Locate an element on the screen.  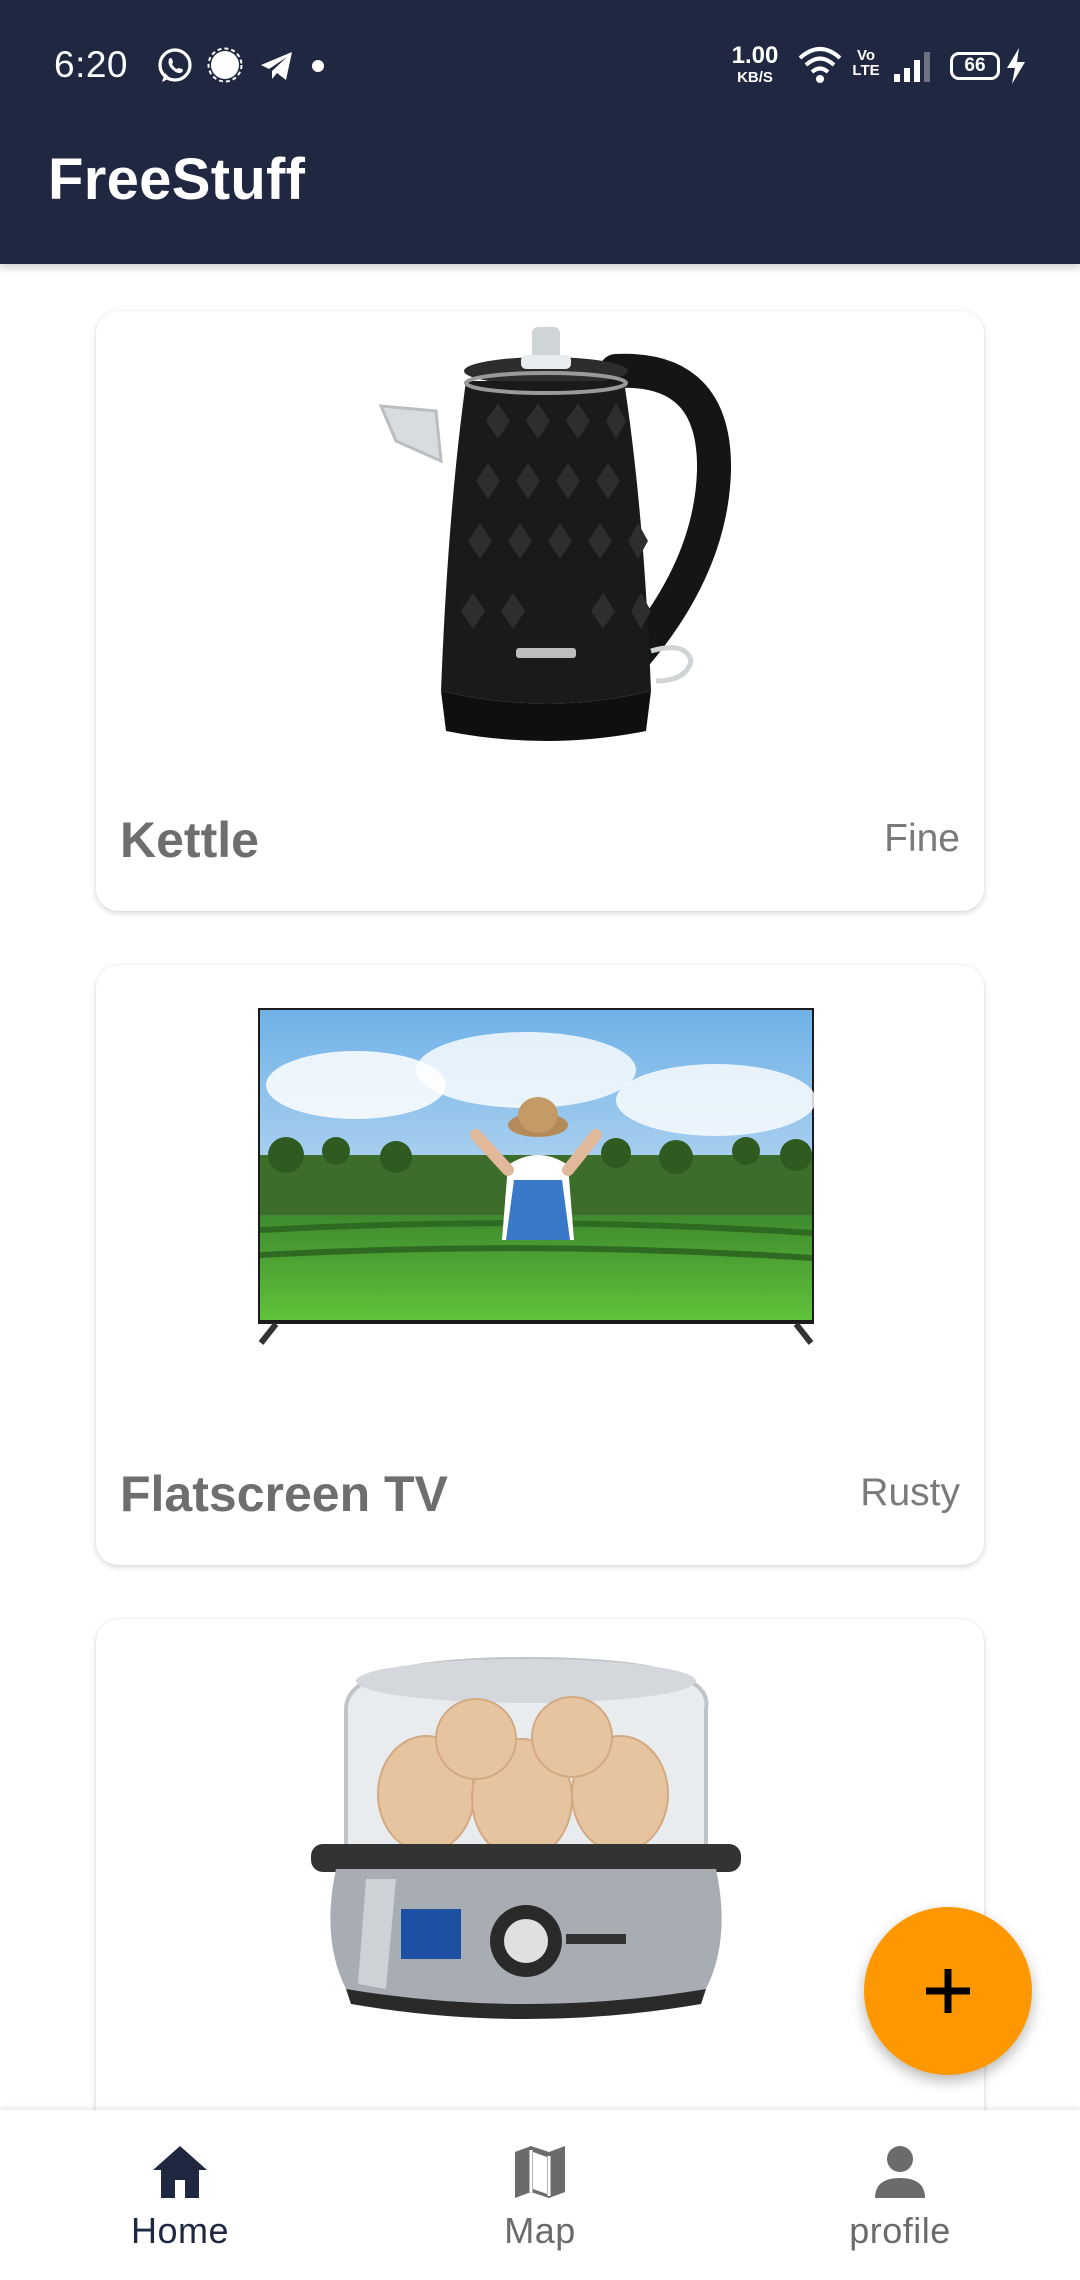
nav-label: Home is located at coordinates (180, 2230).